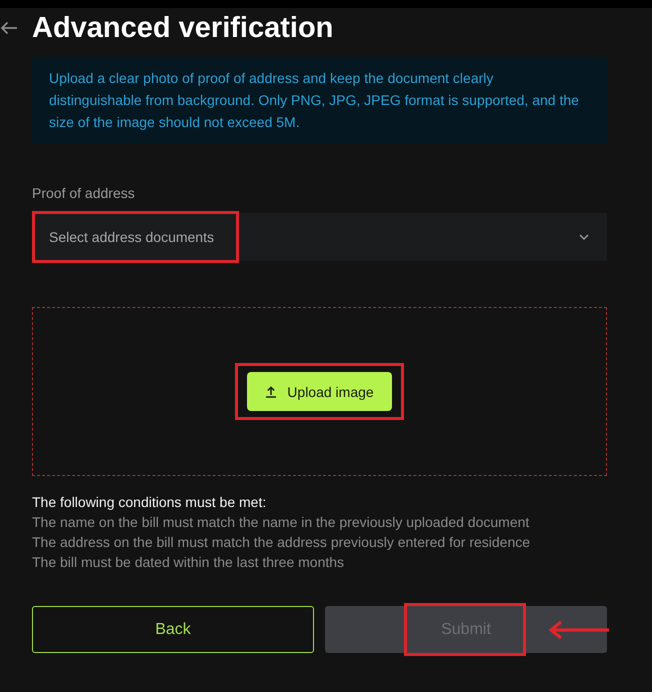  Describe the element at coordinates (319, 237) in the screenshot. I see `address-document-select: Select address documents` at that location.